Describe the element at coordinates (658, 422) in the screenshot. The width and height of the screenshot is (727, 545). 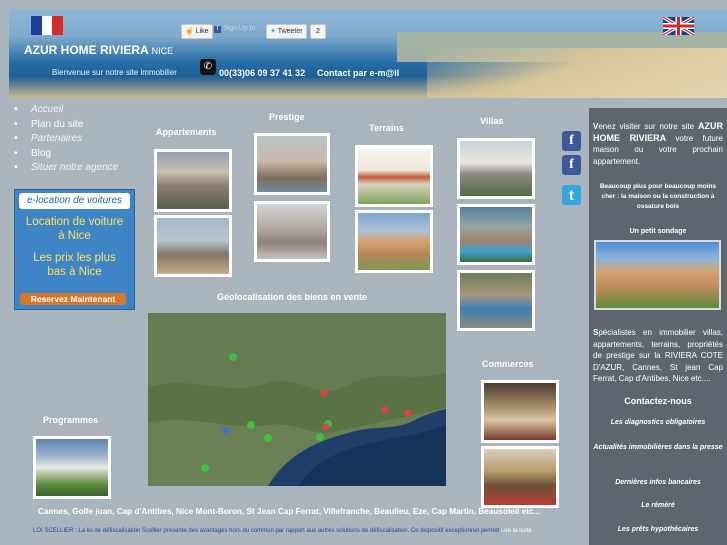
I see `link-diagnostics: Les diagnostics obligatoires` at that location.